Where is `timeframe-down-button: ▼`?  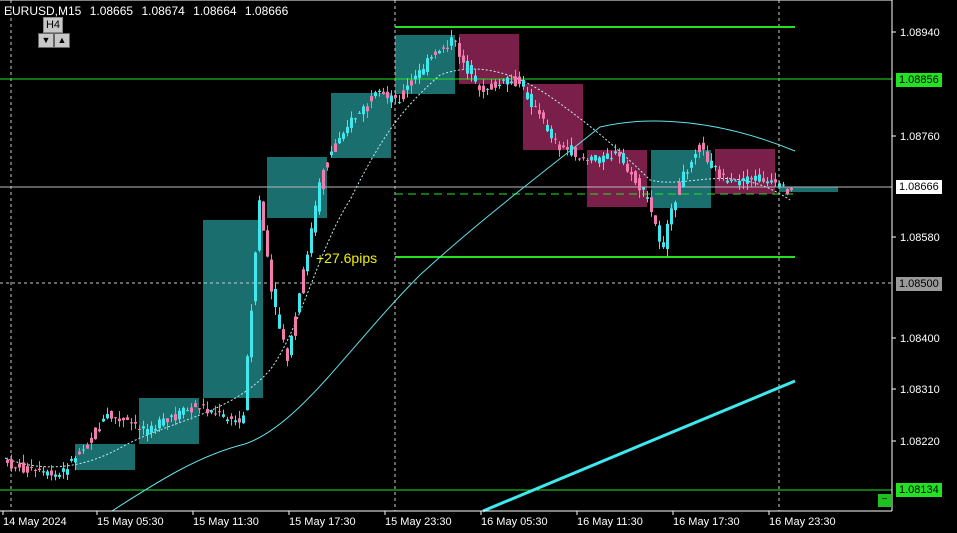 timeframe-down-button: ▼ is located at coordinates (46, 40).